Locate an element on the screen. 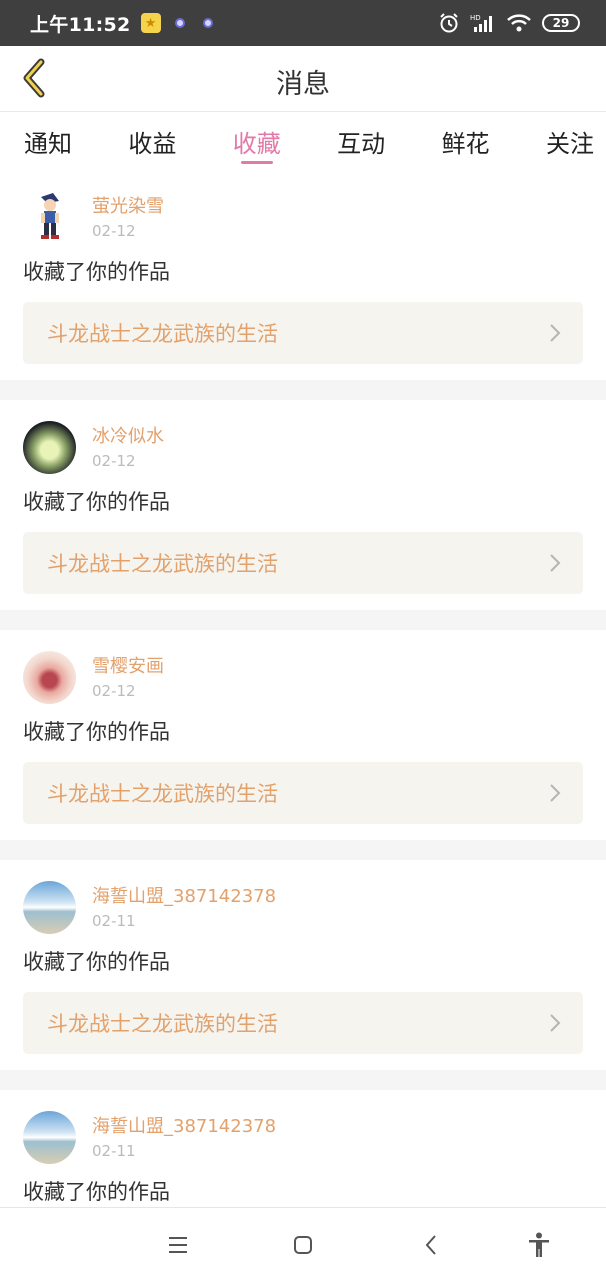 This screenshot has width=606, height=1280. system-nav-bar is located at coordinates (303, 1243).